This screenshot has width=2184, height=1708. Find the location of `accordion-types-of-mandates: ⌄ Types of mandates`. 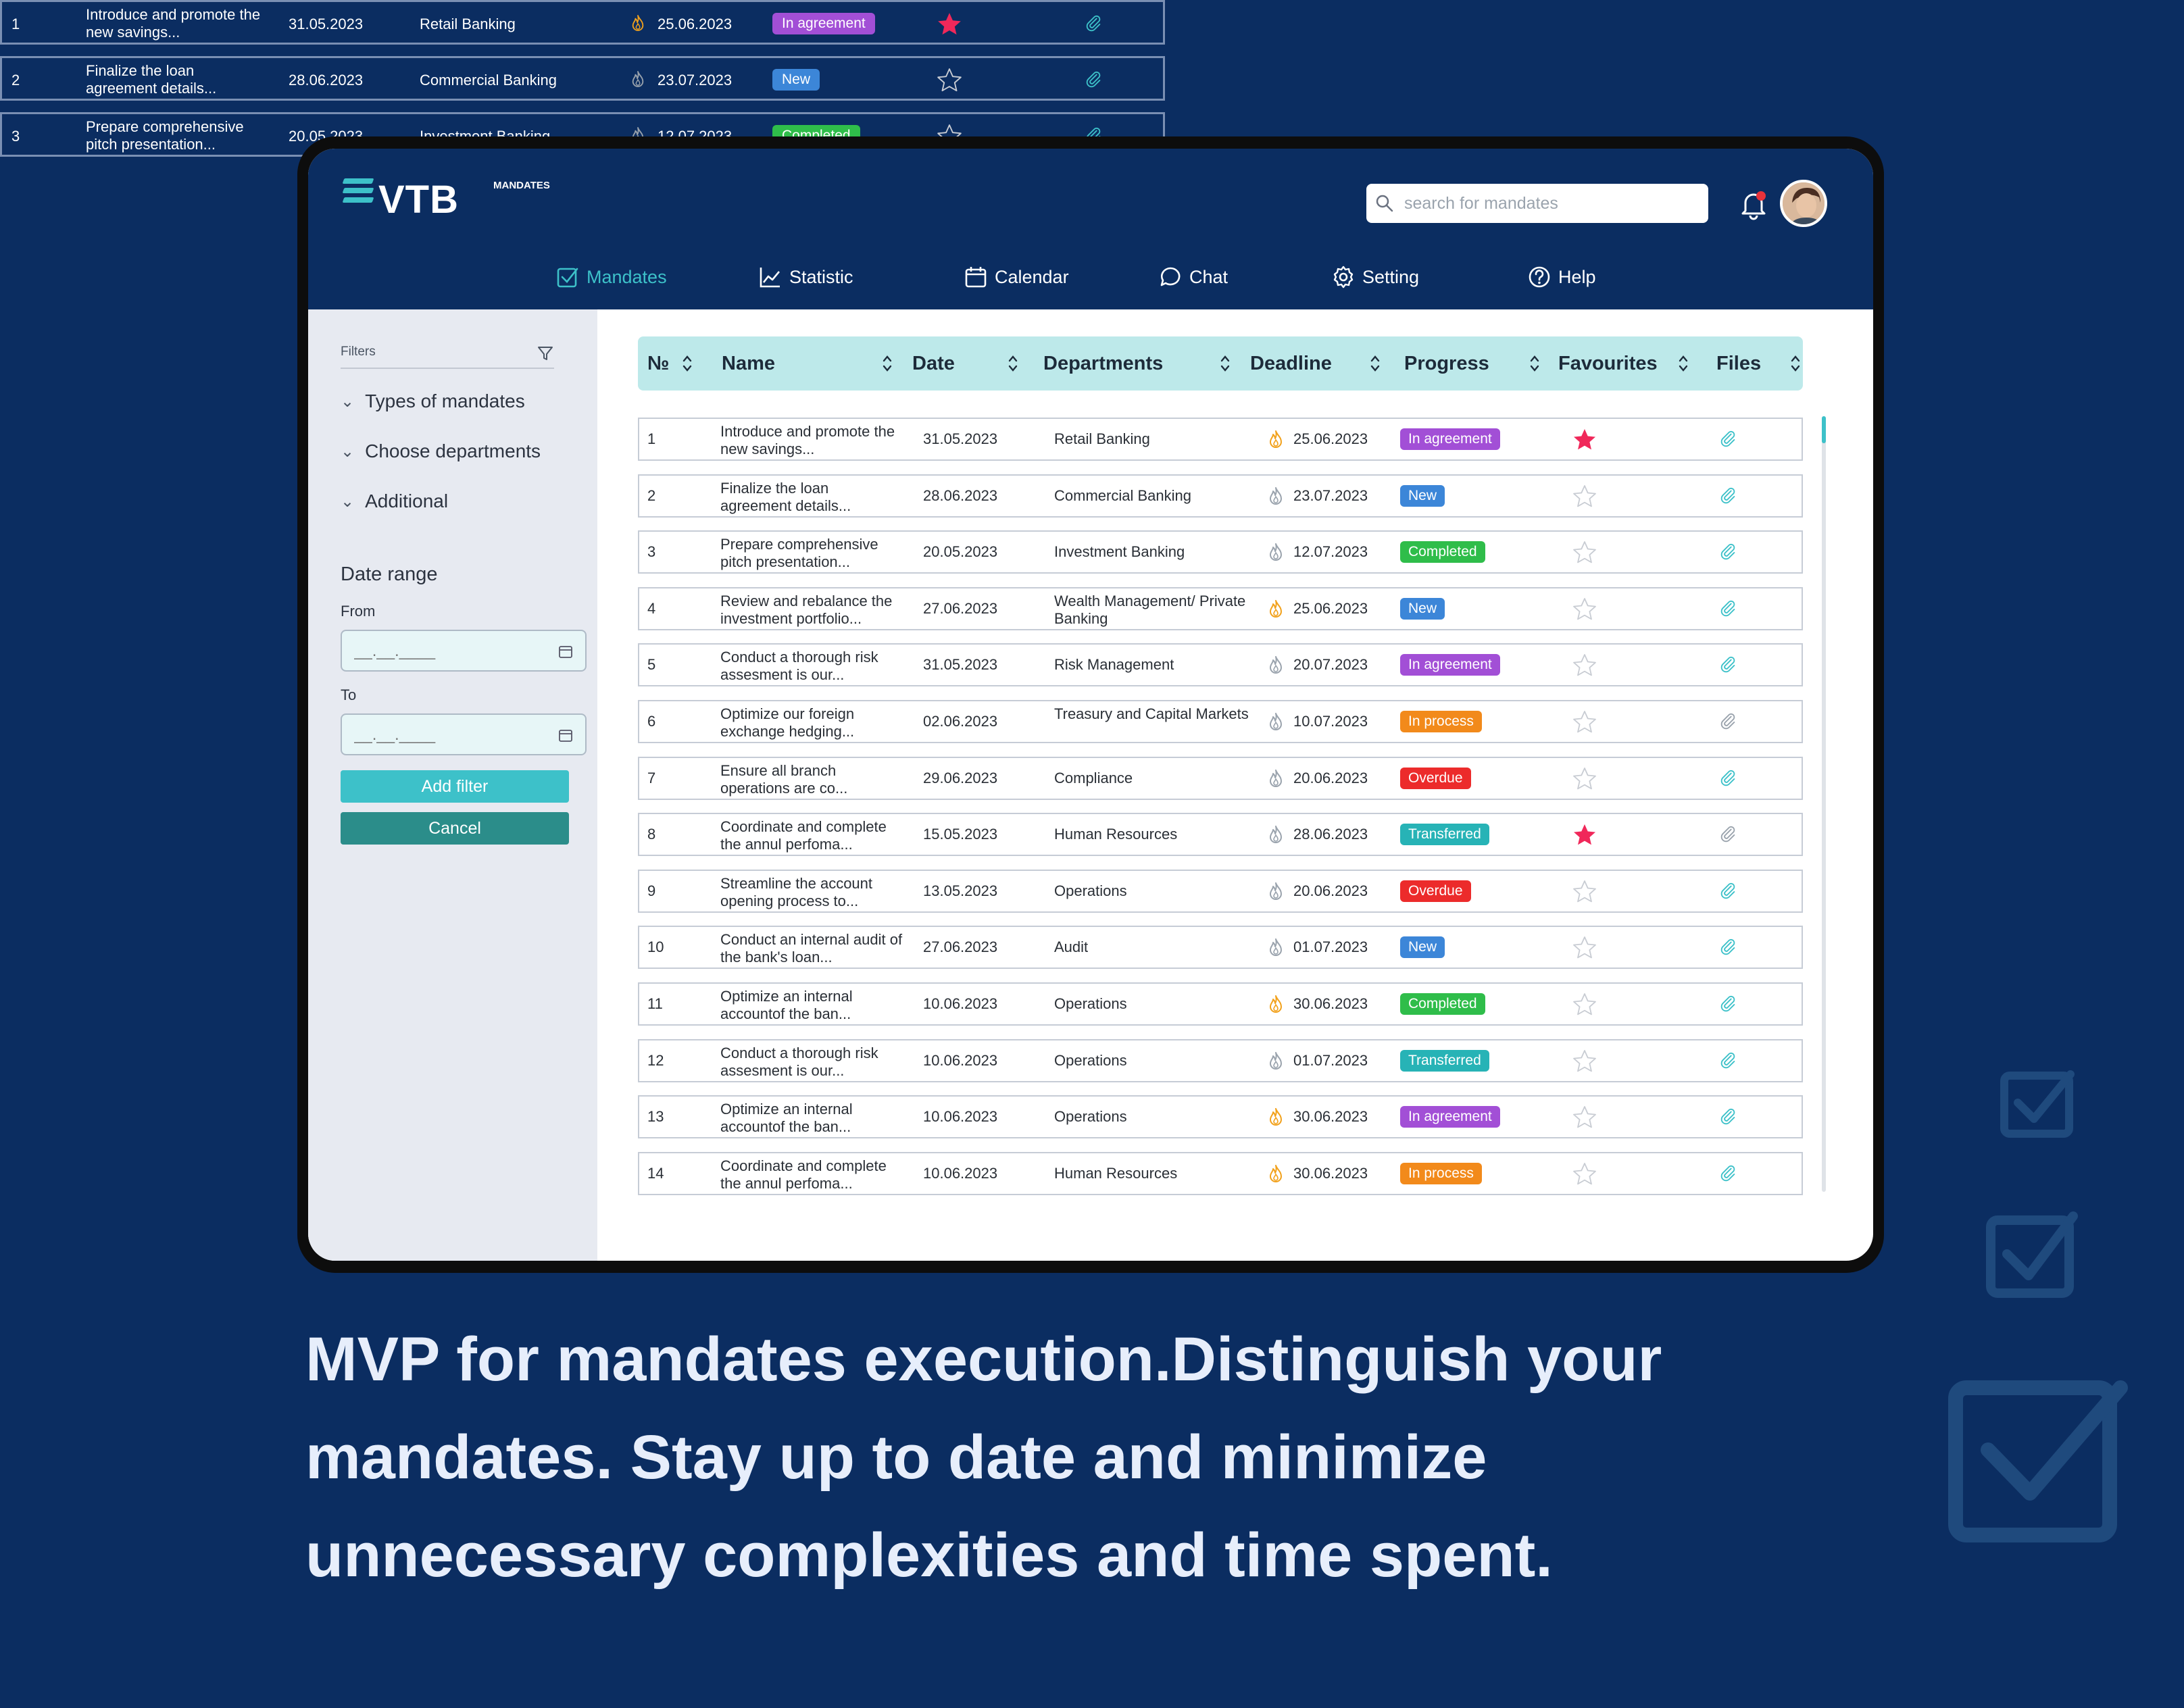

accordion-types-of-mandates: ⌄ Types of mandates is located at coordinates (433, 402).